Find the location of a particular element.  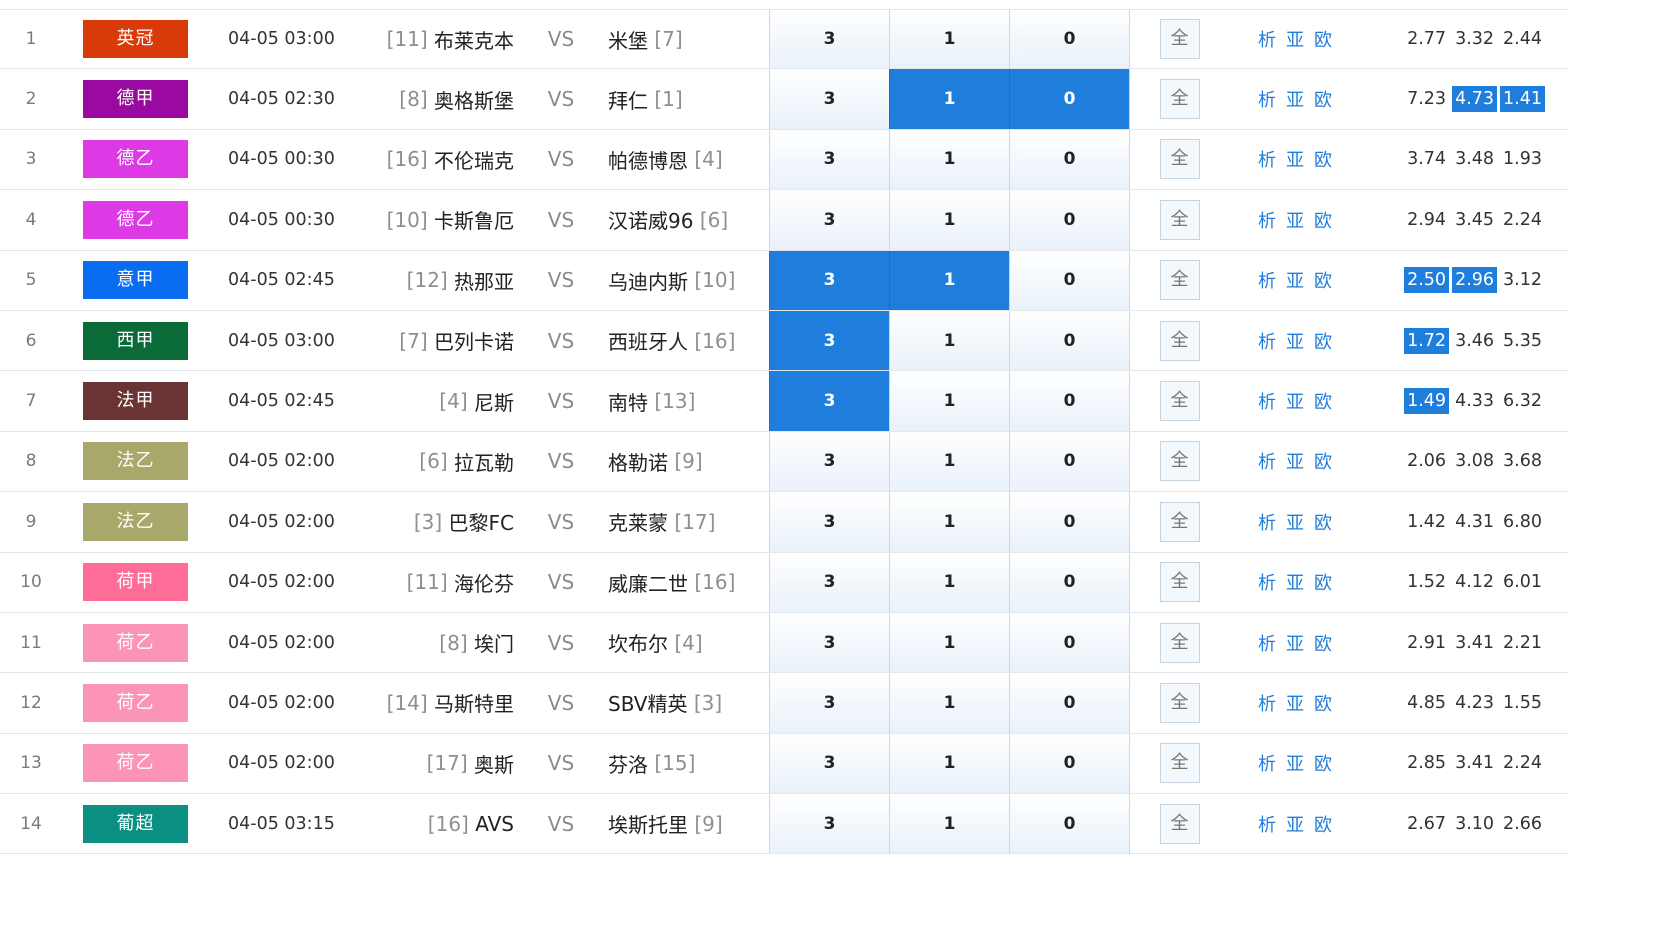

league-badge: 荷甲 is located at coordinates (135, 582).